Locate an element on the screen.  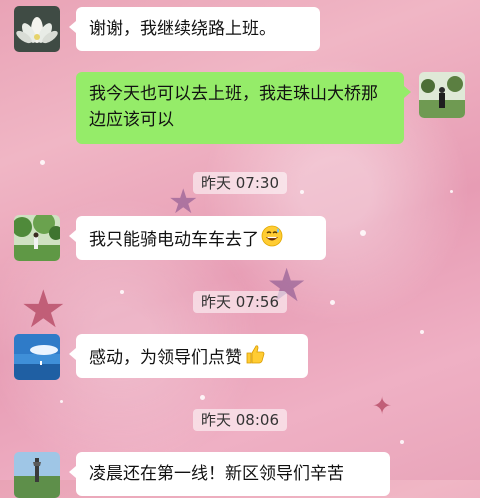
message-bubble: 谢谢，我继续绕路上班。 is located at coordinates (194, 29).